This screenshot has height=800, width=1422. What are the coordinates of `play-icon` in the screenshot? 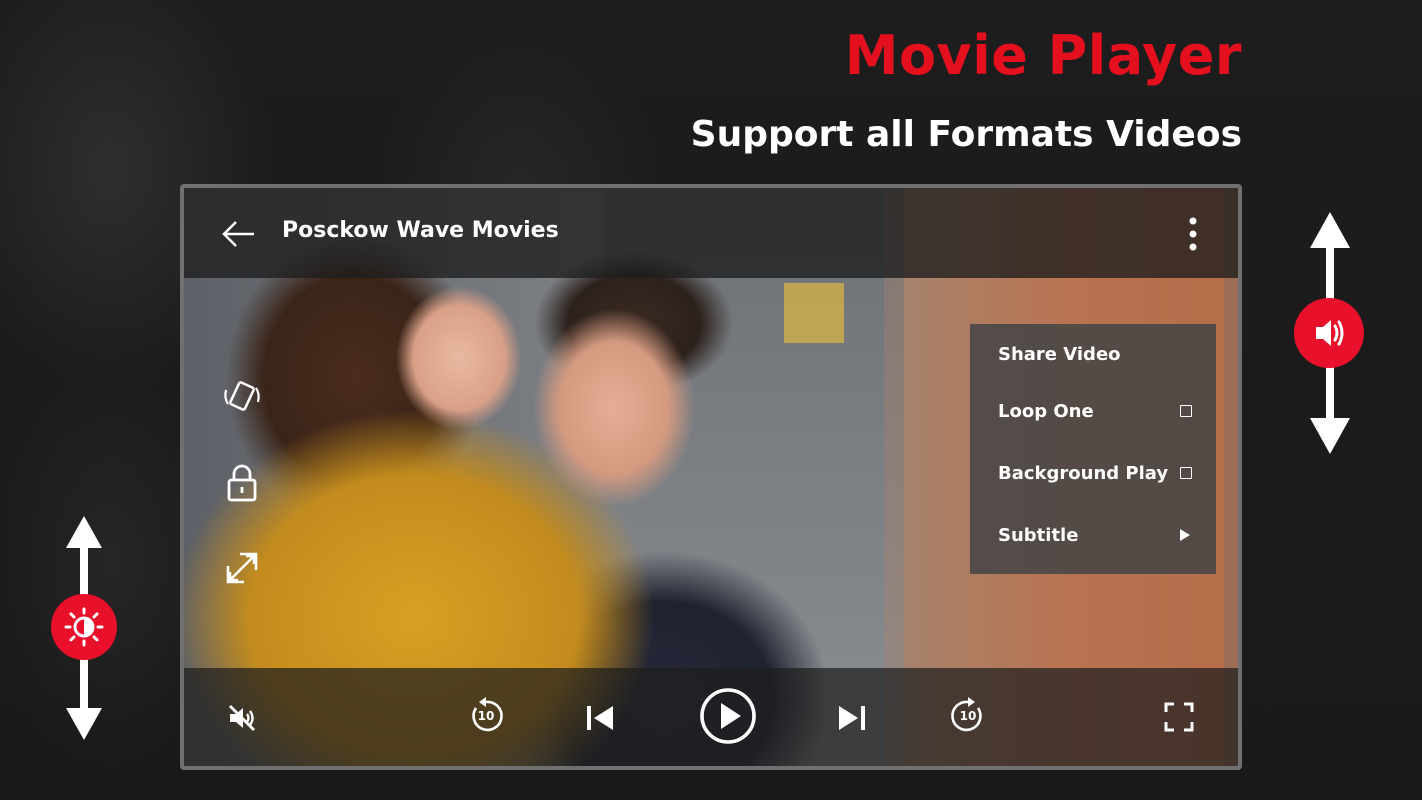 It's located at (728, 716).